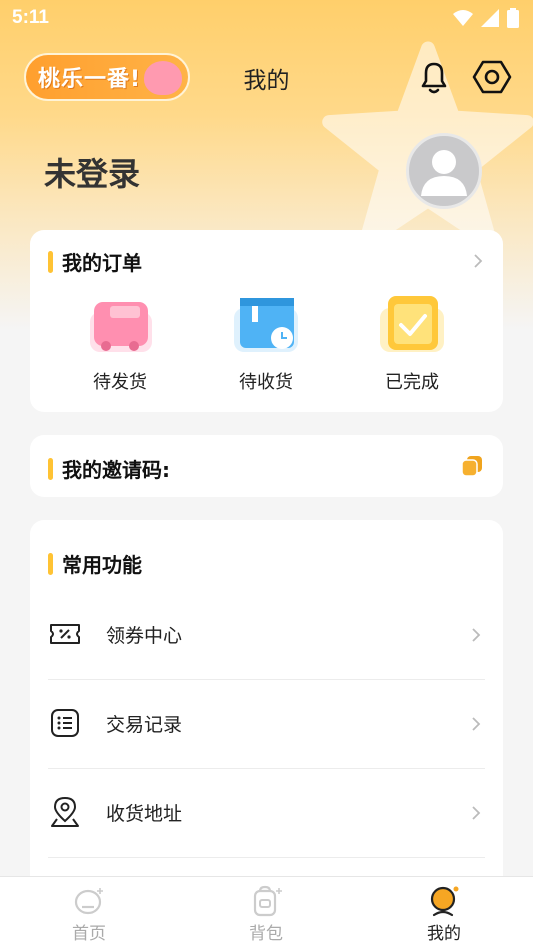 The width and height of the screenshot is (533, 948). Describe the element at coordinates (266, 325) in the screenshot. I see `box-clock-icon` at that location.